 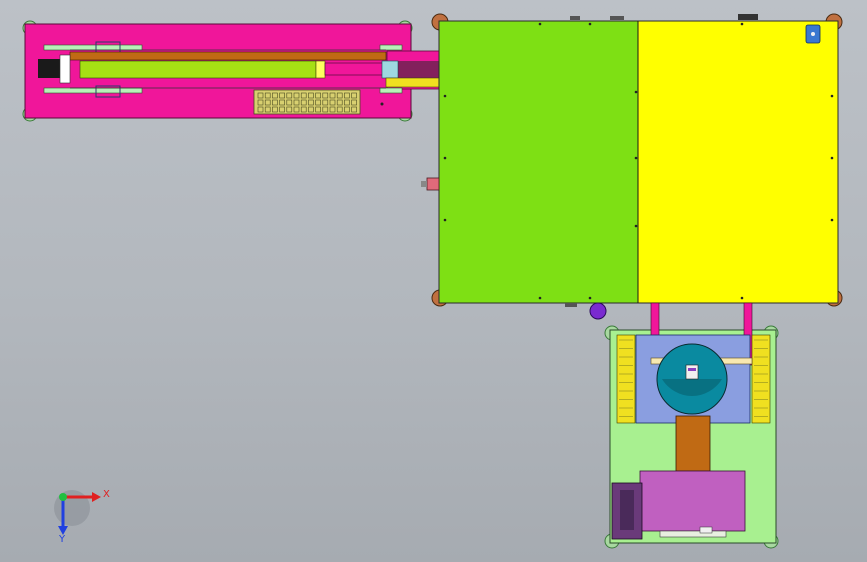 What do you see at coordinates (65, 69) in the screenshot?
I see `end-bracket` at bounding box center [65, 69].